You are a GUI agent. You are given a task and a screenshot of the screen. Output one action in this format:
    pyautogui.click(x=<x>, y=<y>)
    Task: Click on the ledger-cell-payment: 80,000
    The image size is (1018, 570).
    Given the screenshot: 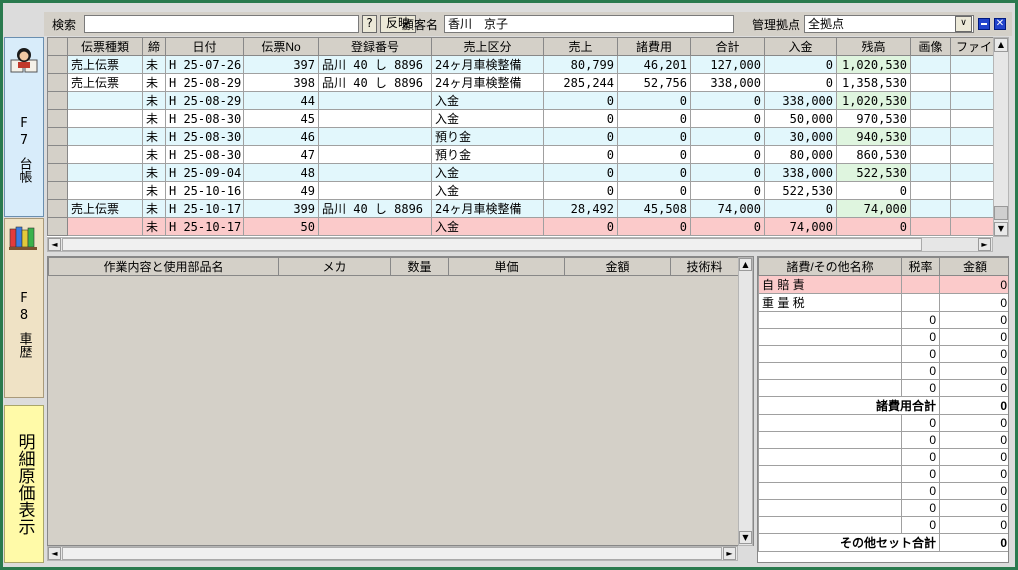 What is the action you would take?
    pyautogui.click(x=800, y=154)
    